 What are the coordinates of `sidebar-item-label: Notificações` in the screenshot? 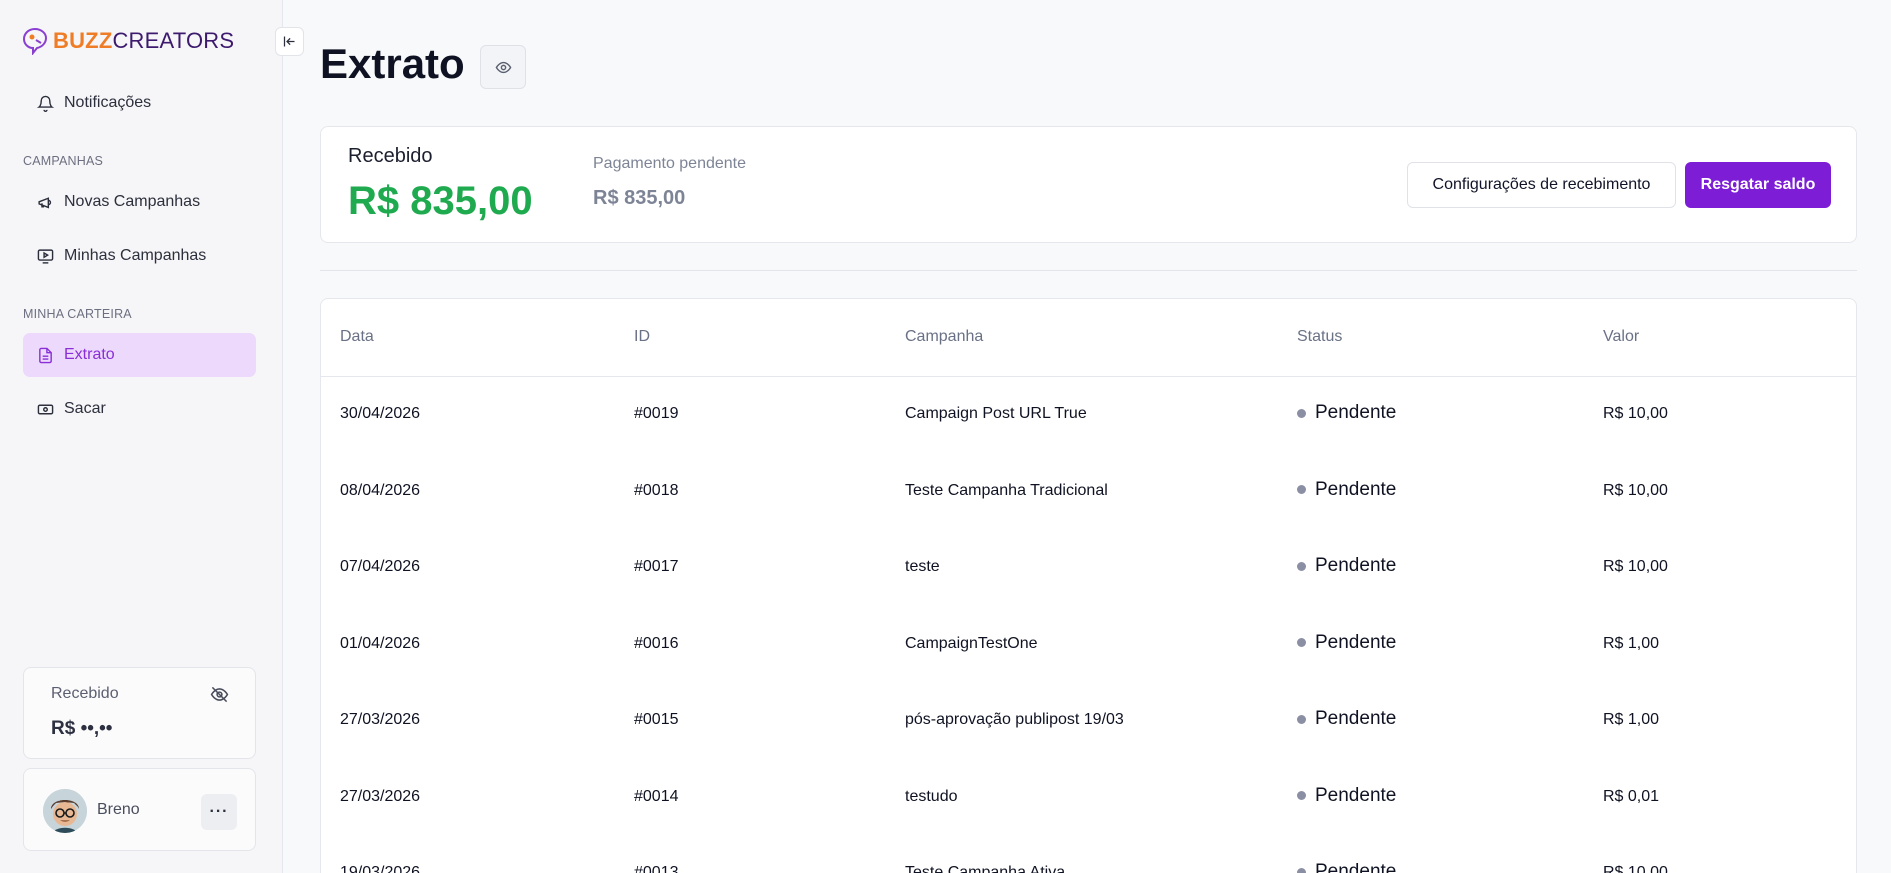 It's located at (108, 102).